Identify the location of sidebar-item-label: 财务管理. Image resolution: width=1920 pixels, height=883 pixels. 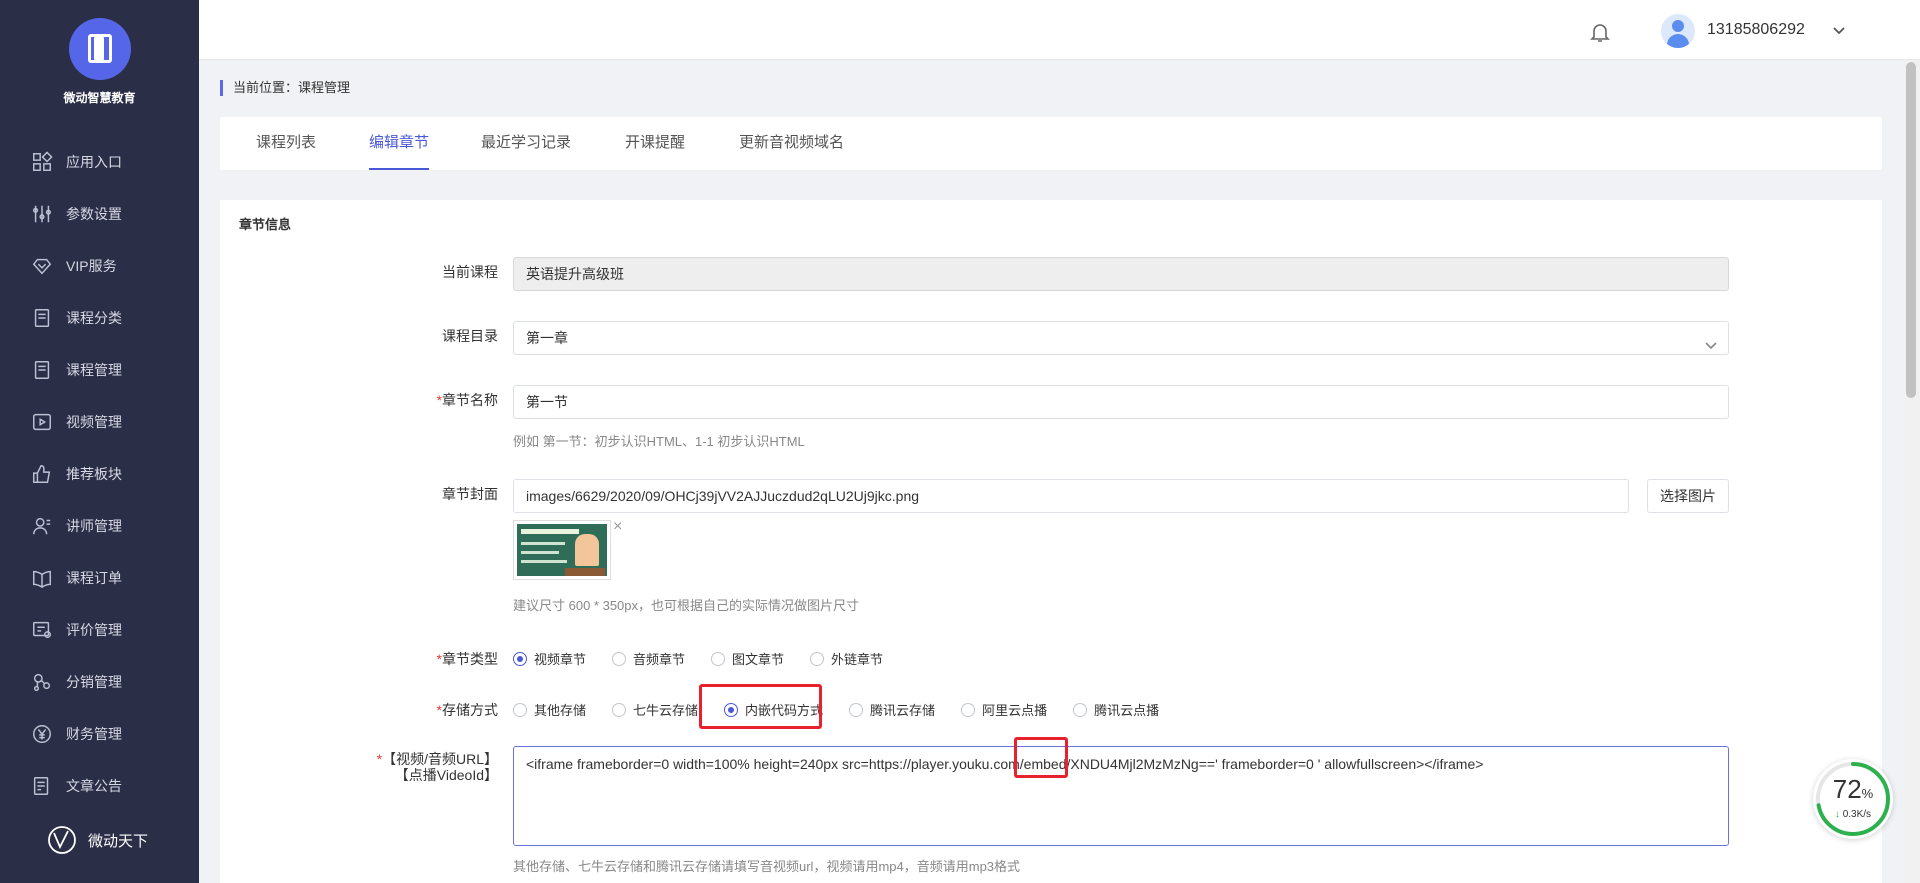
(94, 734).